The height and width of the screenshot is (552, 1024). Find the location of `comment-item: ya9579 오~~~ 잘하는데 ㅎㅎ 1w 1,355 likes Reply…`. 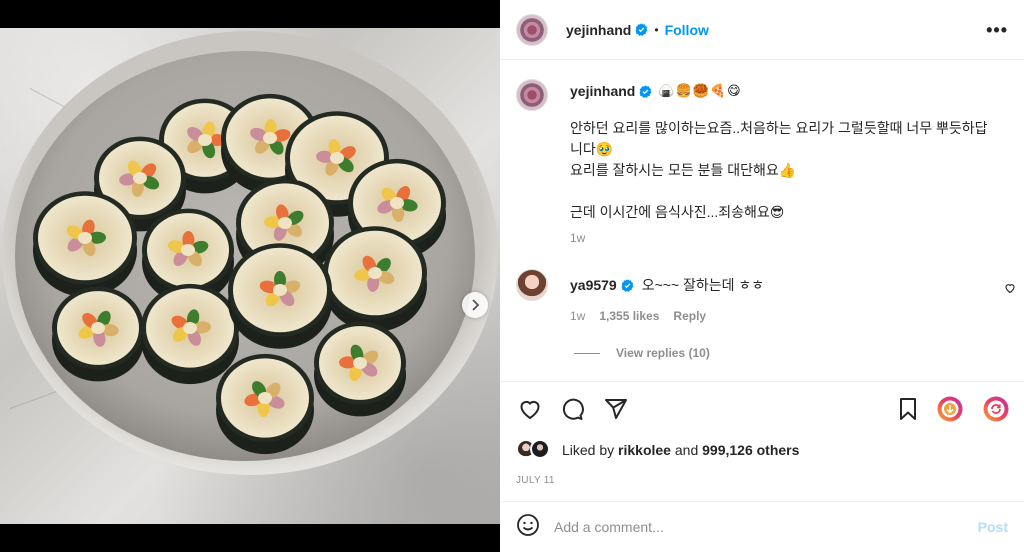

comment-item: ya9579 오~~~ 잘하는데 ㅎㅎ 1w 1,355 likes Reply… is located at coordinates (762, 322).